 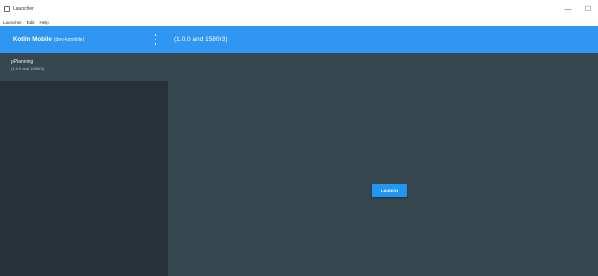 I want to click on sidebar-header: Kotlin Mobile (dev-kmobile), so click(x=84, y=39).